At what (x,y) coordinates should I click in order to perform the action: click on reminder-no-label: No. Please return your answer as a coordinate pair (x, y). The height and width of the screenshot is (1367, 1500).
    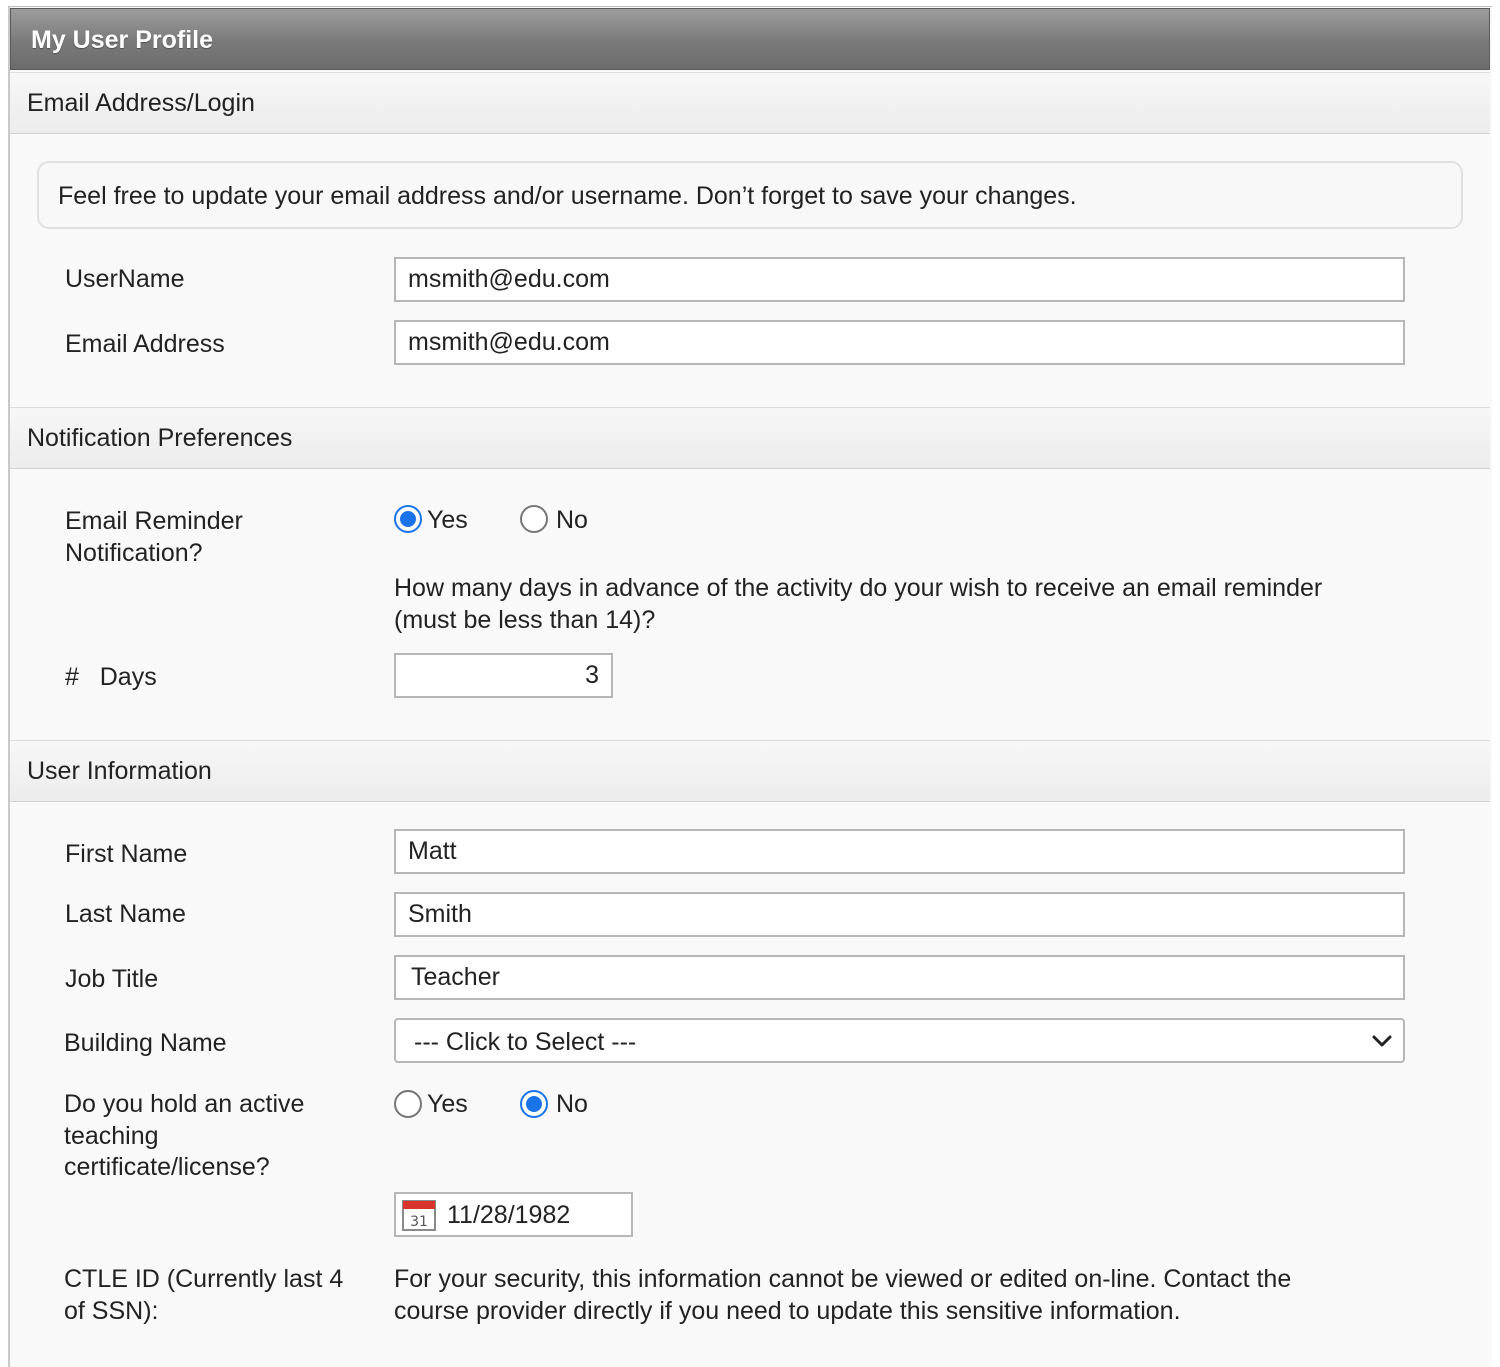
    Looking at the image, I should click on (572, 520).